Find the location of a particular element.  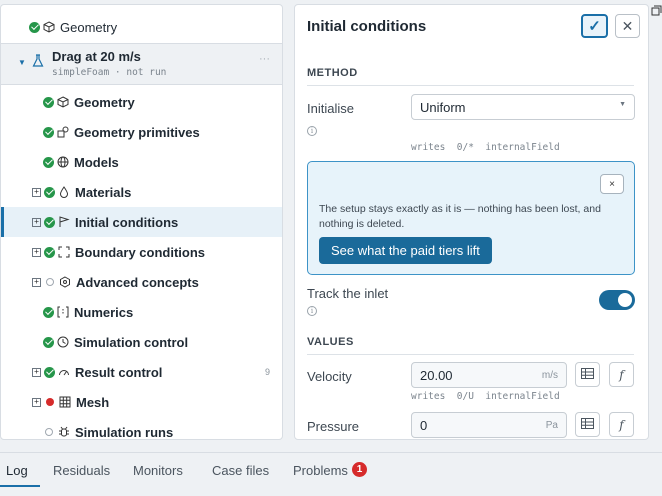

tree-item-simulation-runs: Simulation runs is located at coordinates (141, 428).